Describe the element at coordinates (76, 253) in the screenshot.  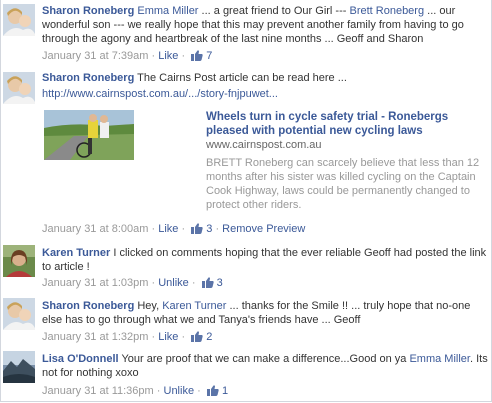
I see `comment-author: Karen Turner` at that location.